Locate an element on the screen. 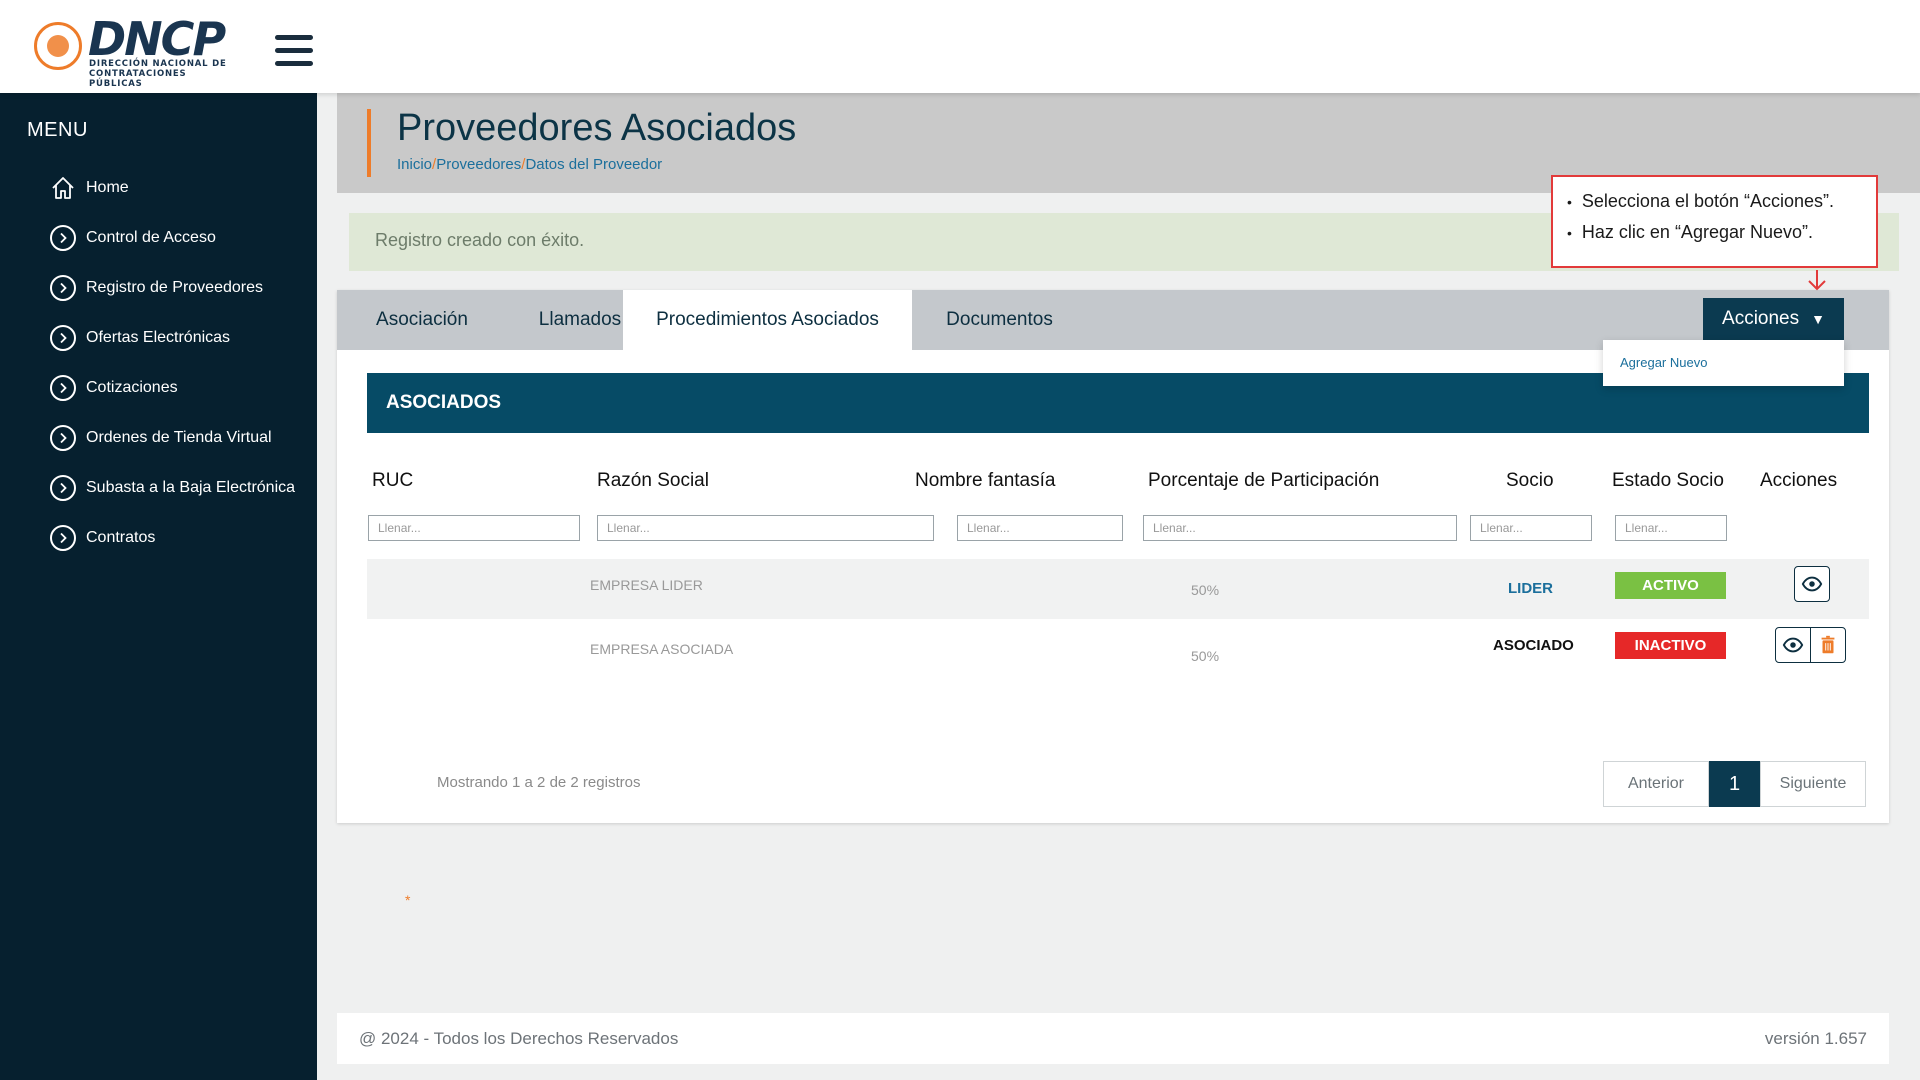 This screenshot has width=1920, height=1080. delete-button is located at coordinates (1828, 645).